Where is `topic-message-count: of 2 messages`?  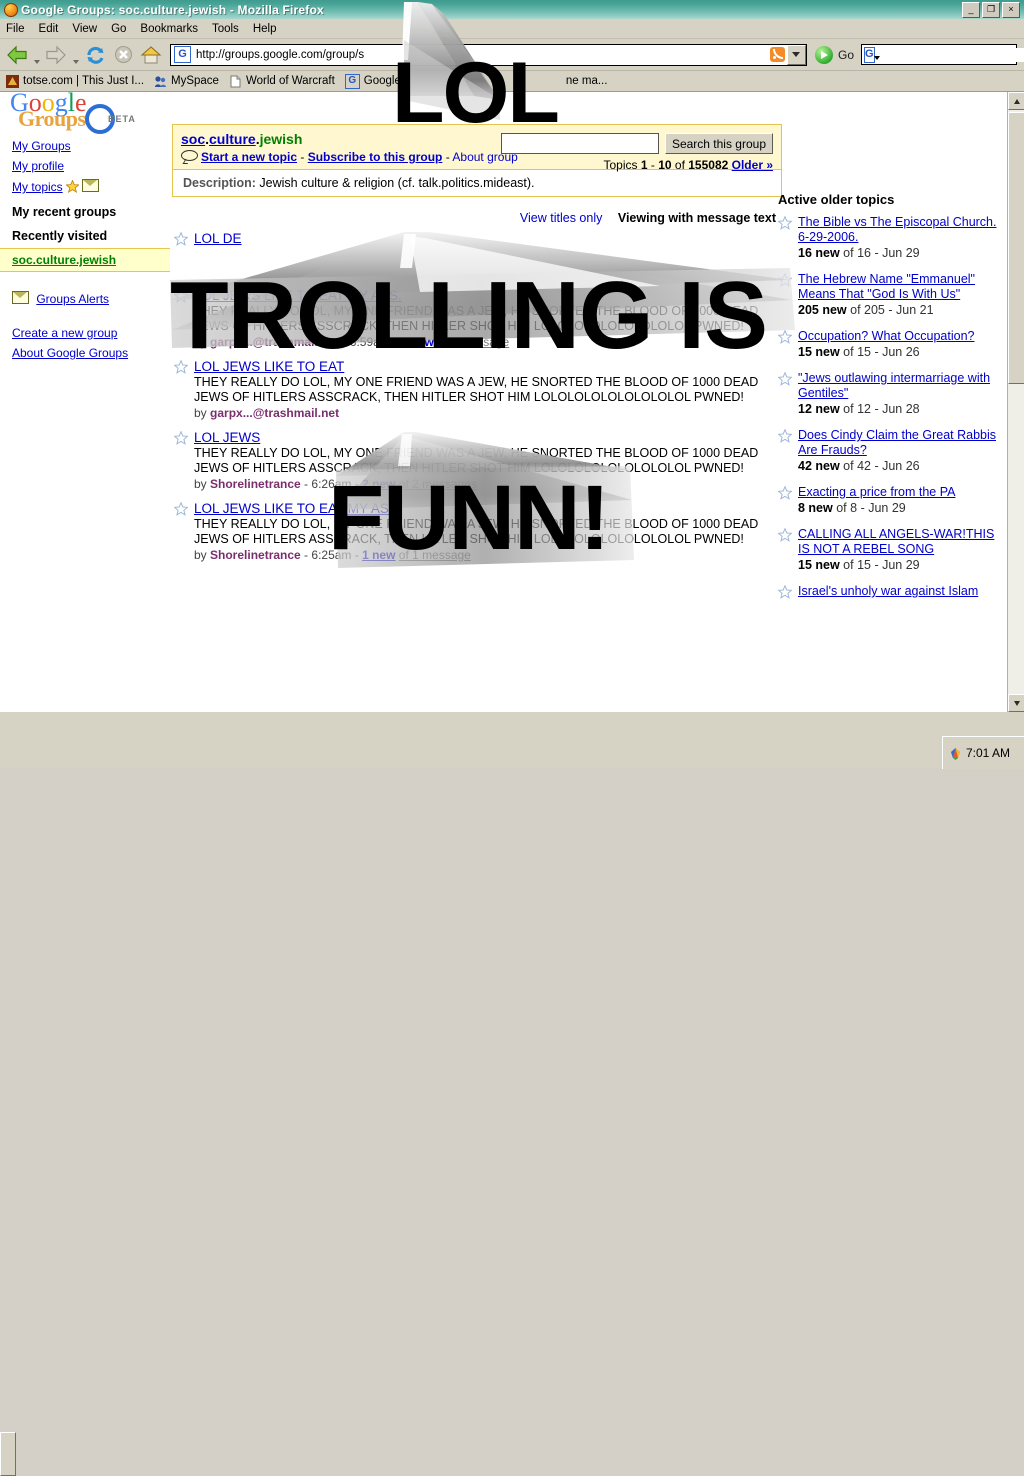
topic-message-count: of 2 messages is located at coordinates (438, 484).